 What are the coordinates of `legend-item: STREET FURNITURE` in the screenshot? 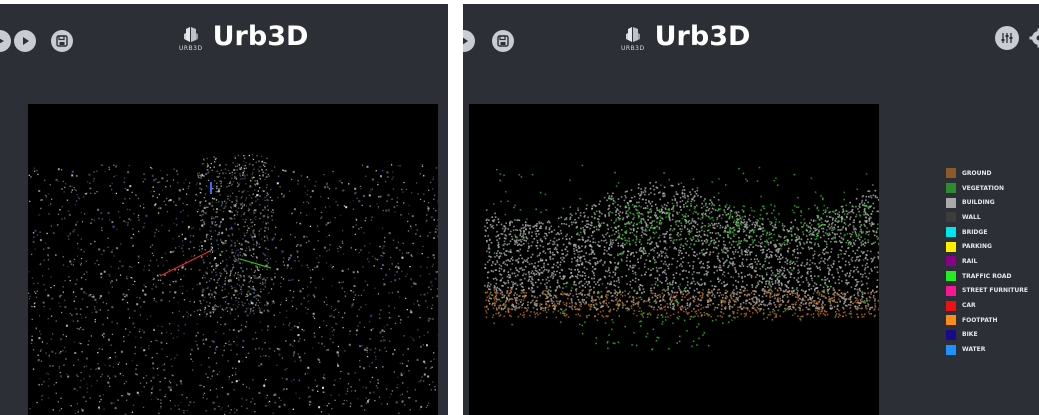 It's located at (987, 291).